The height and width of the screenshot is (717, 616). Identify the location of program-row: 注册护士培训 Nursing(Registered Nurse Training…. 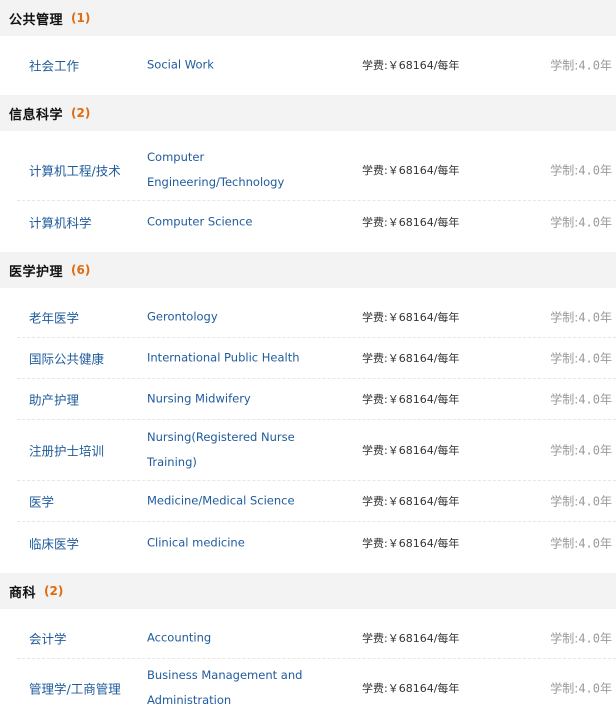
(316, 450).